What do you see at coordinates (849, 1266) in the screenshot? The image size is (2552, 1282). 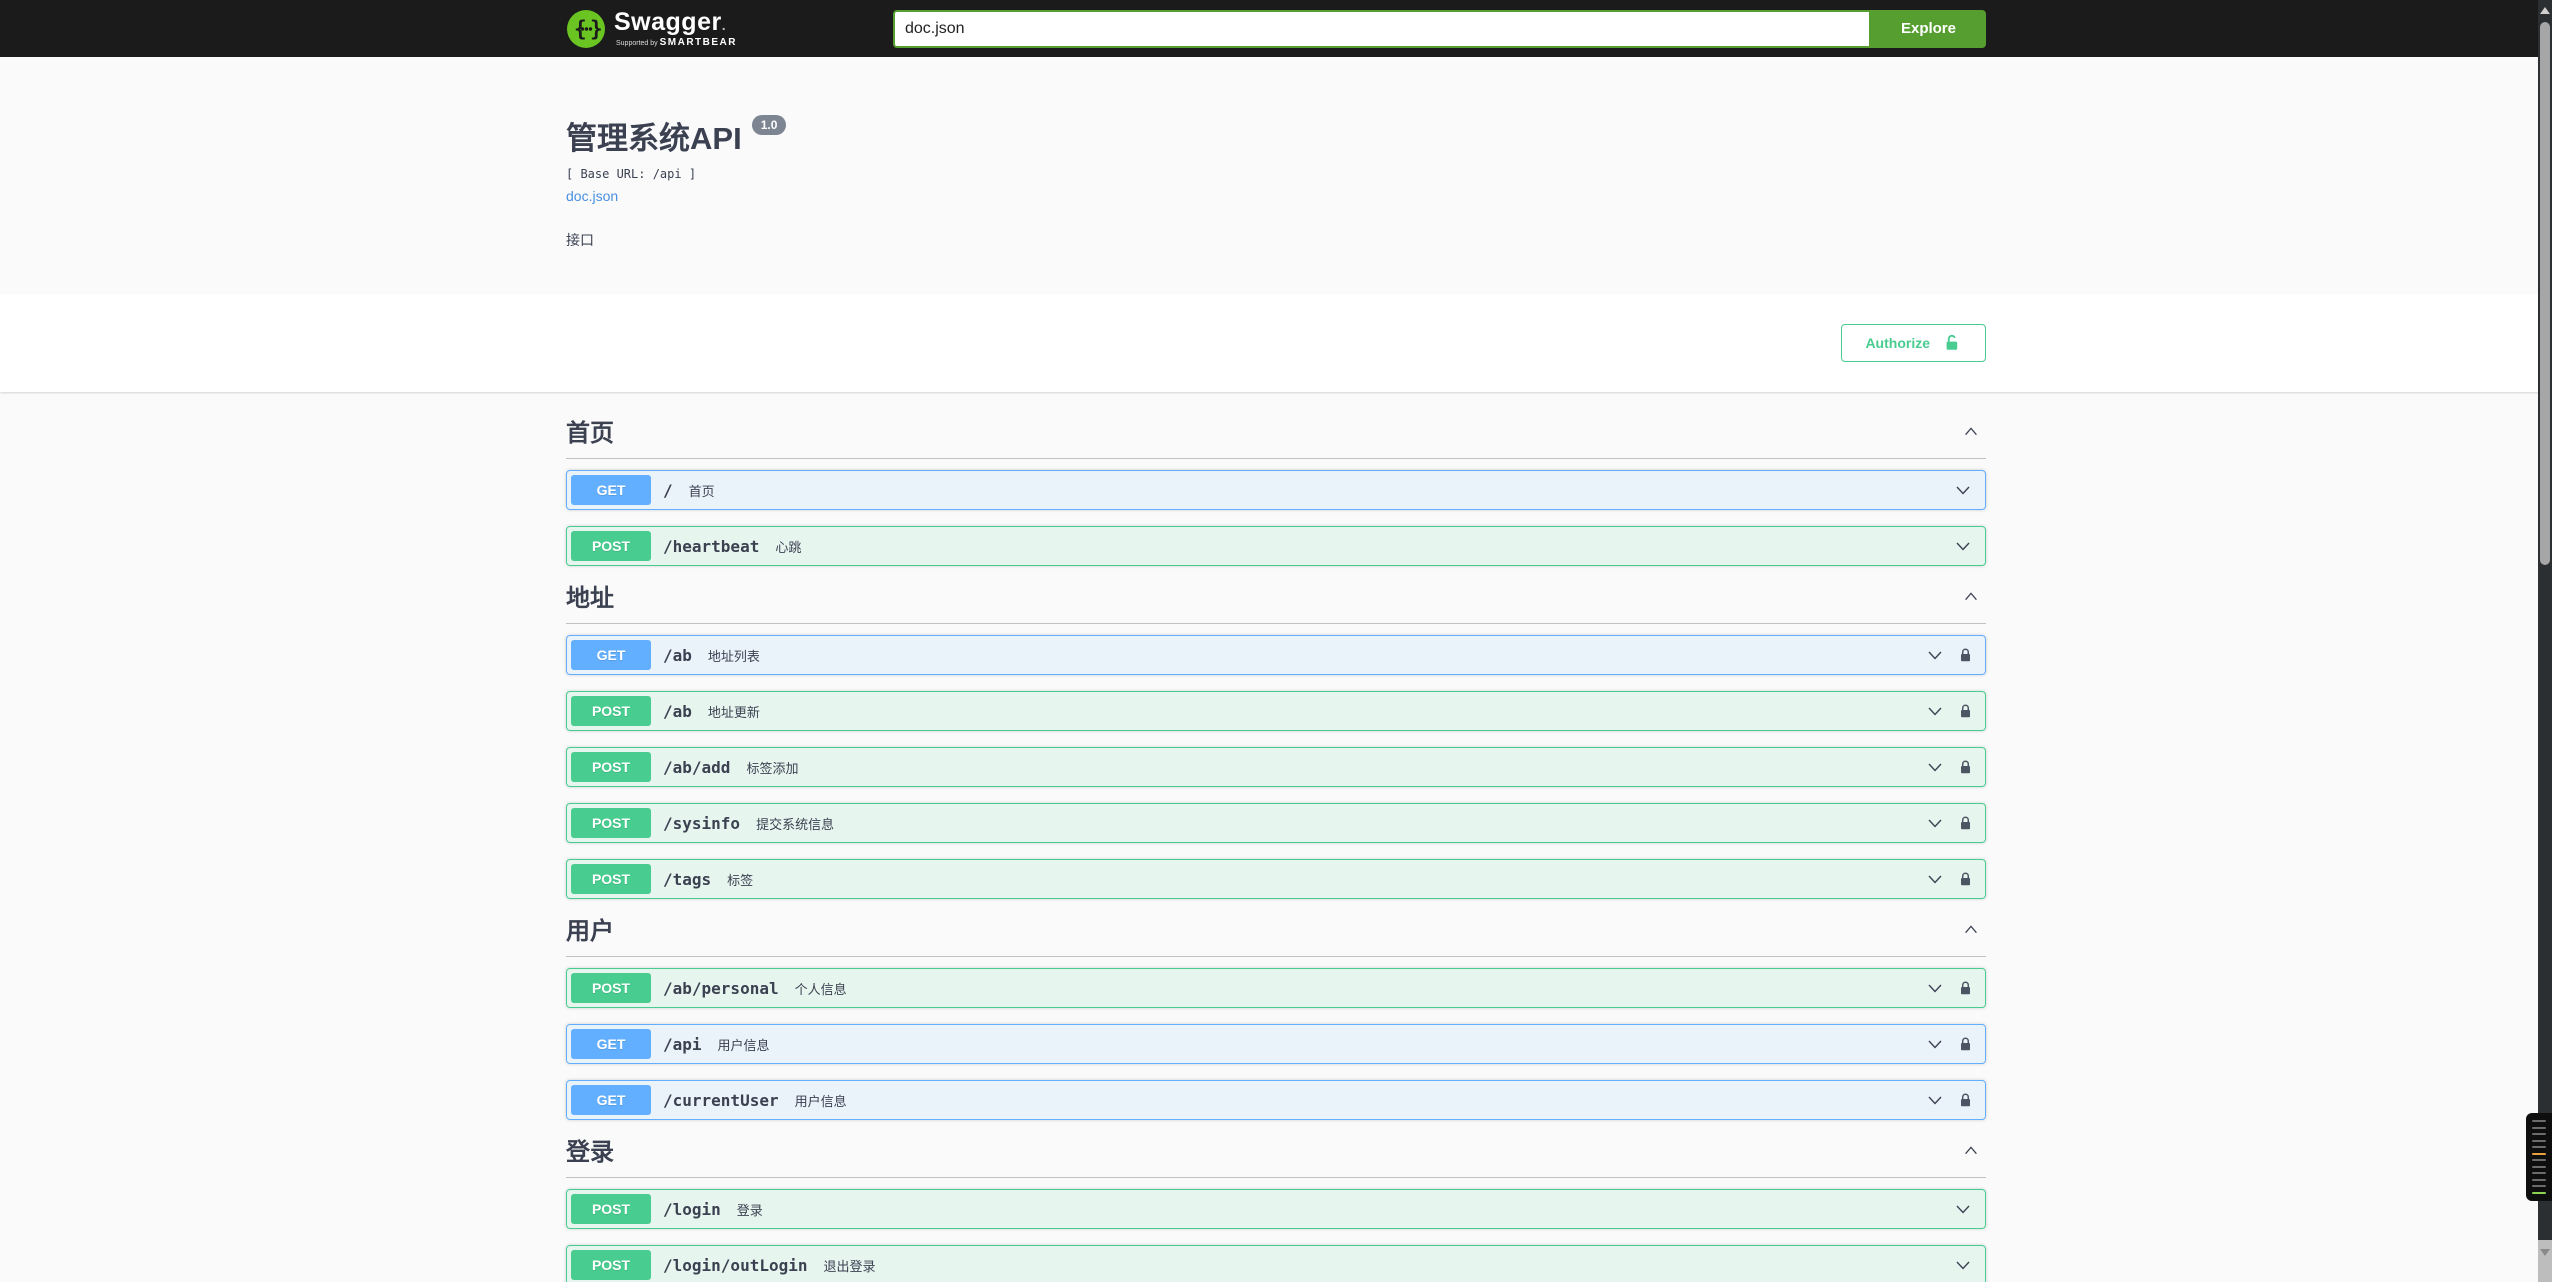 I see `endpoint-summary: 退出登录` at bounding box center [849, 1266].